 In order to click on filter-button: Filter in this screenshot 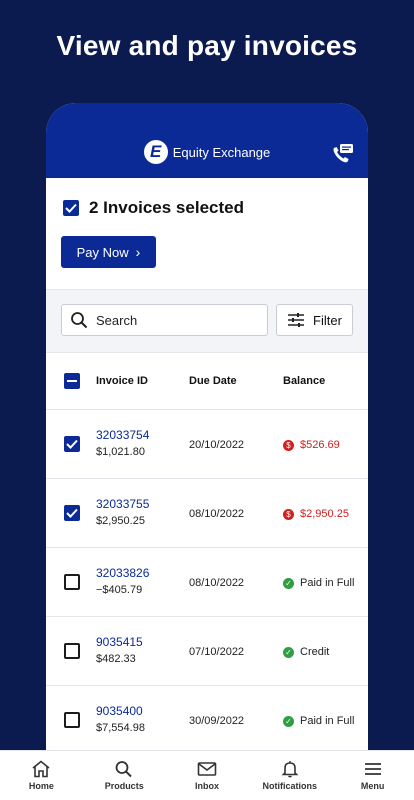, I will do `click(314, 320)`.